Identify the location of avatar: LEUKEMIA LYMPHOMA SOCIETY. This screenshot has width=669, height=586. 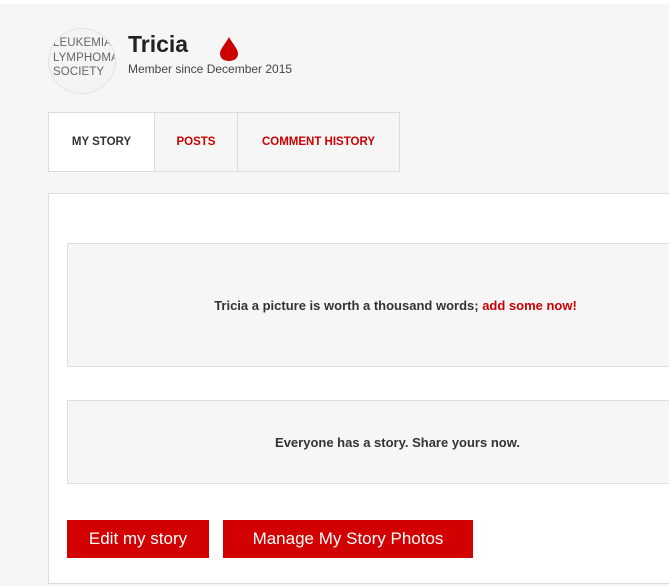
(82, 61).